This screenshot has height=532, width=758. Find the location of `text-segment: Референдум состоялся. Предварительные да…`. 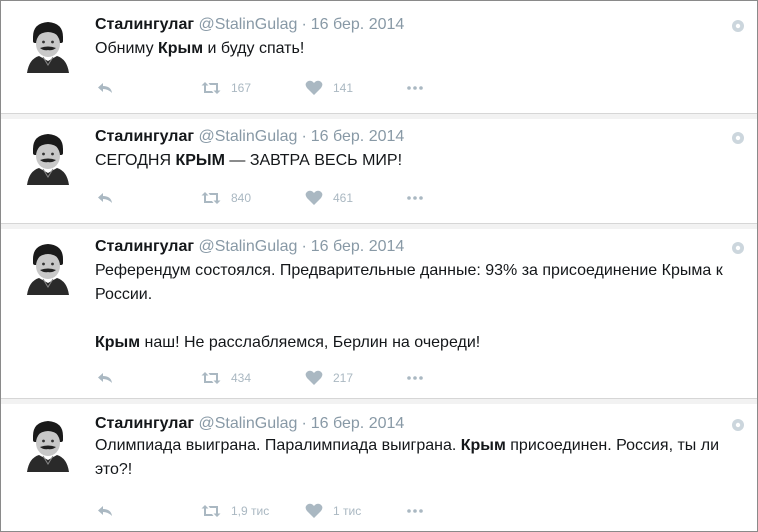

text-segment: Референдум состоялся. Предварительные да… is located at coordinates (409, 282).